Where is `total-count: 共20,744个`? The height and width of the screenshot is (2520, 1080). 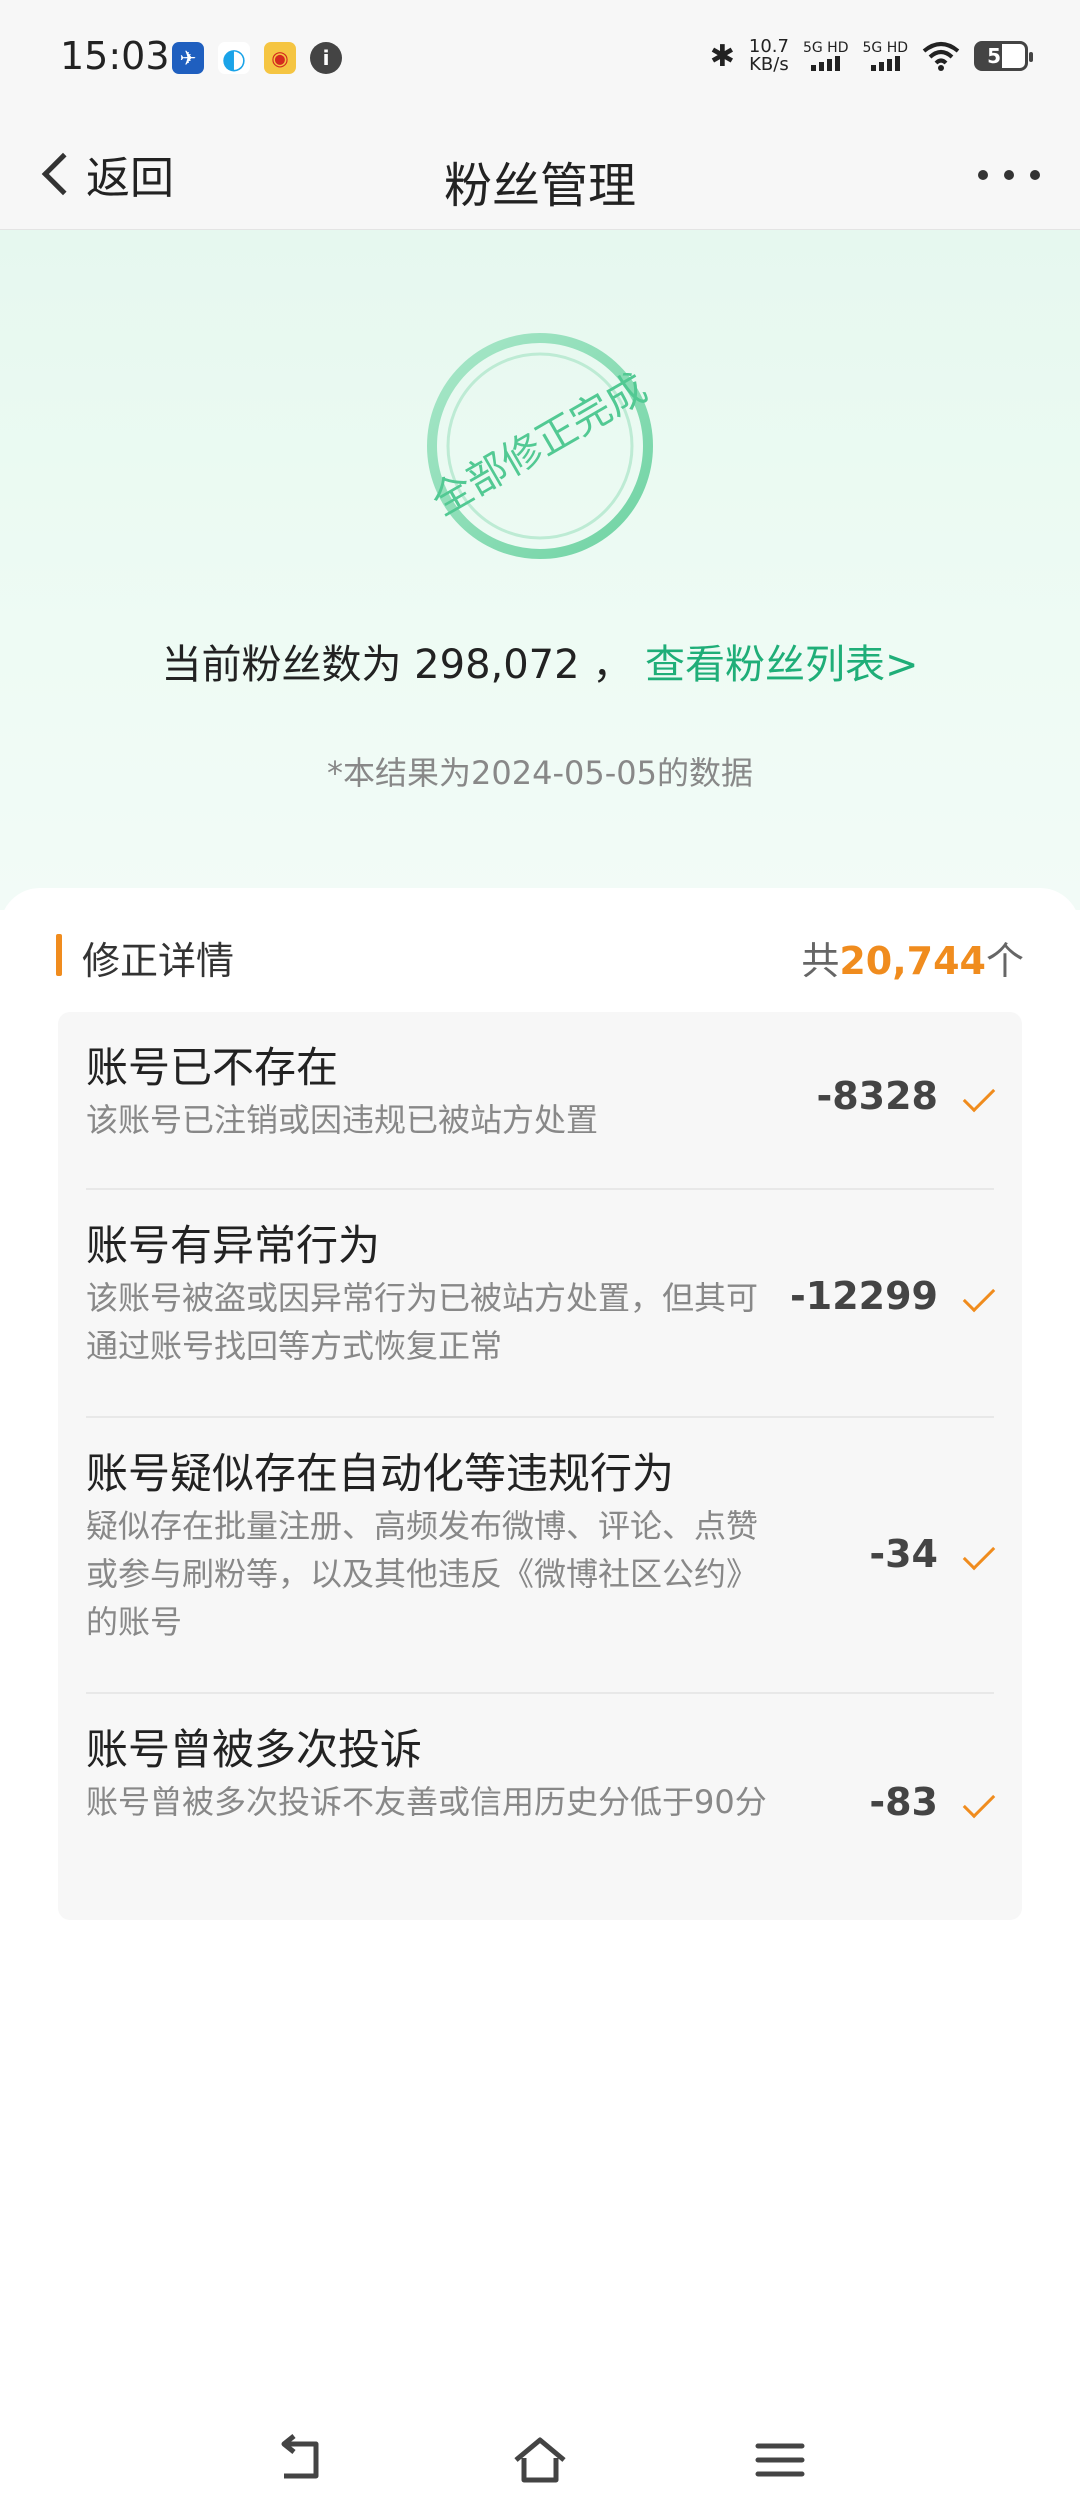
total-count: 共20,744个 is located at coordinates (912, 961).